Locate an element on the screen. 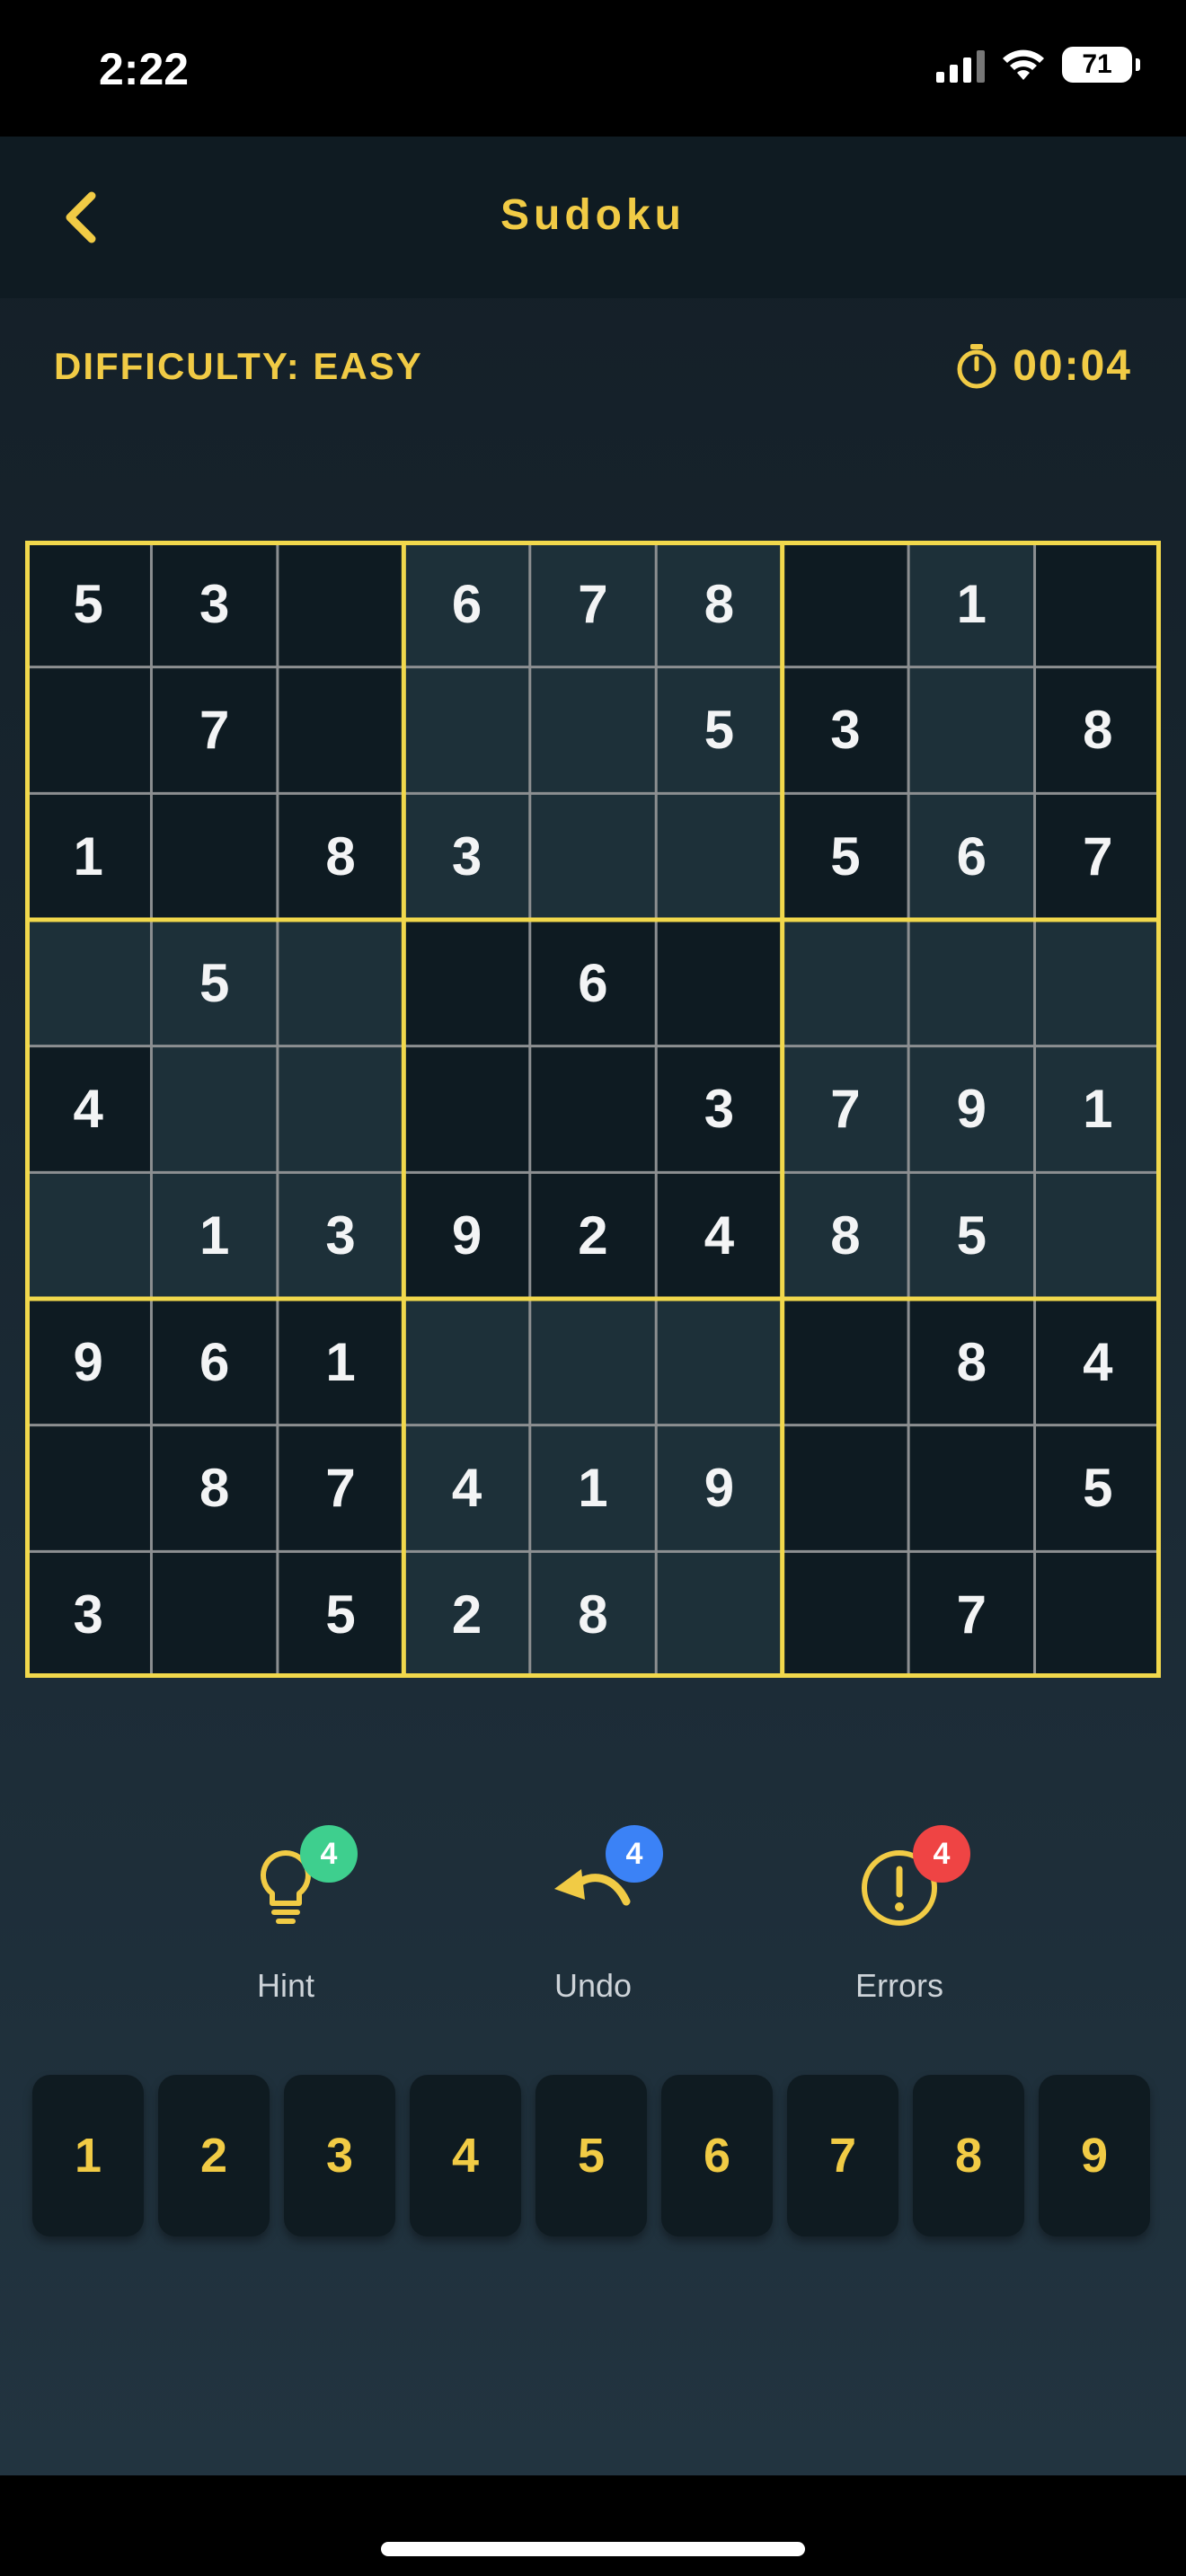 The width and height of the screenshot is (1186, 2576). number-key-9: 9 is located at coordinates (1094, 2155).